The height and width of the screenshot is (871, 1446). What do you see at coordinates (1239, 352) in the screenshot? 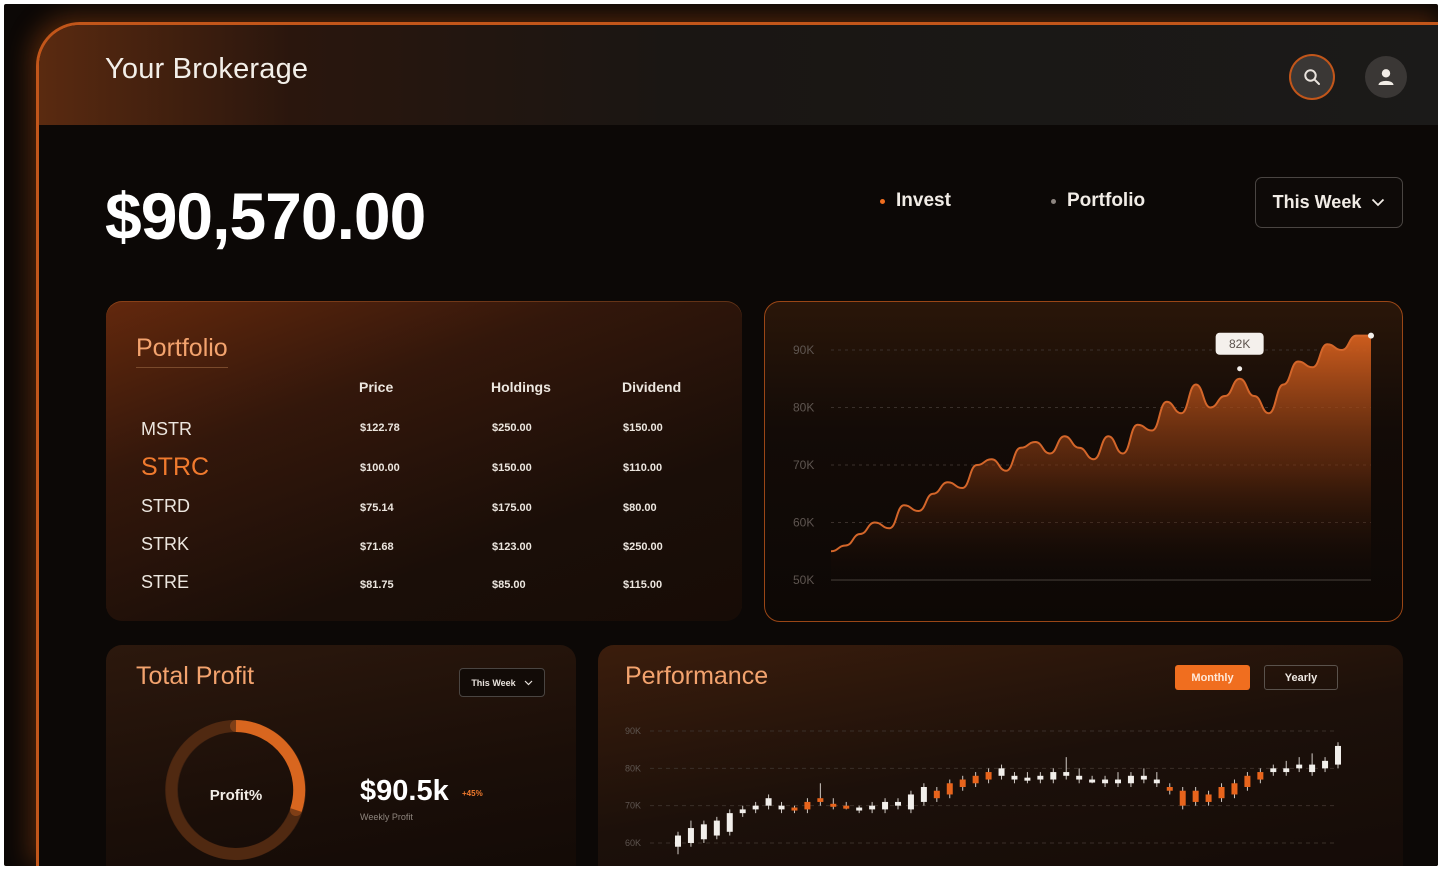
I see `tooltip: 82K` at bounding box center [1239, 352].